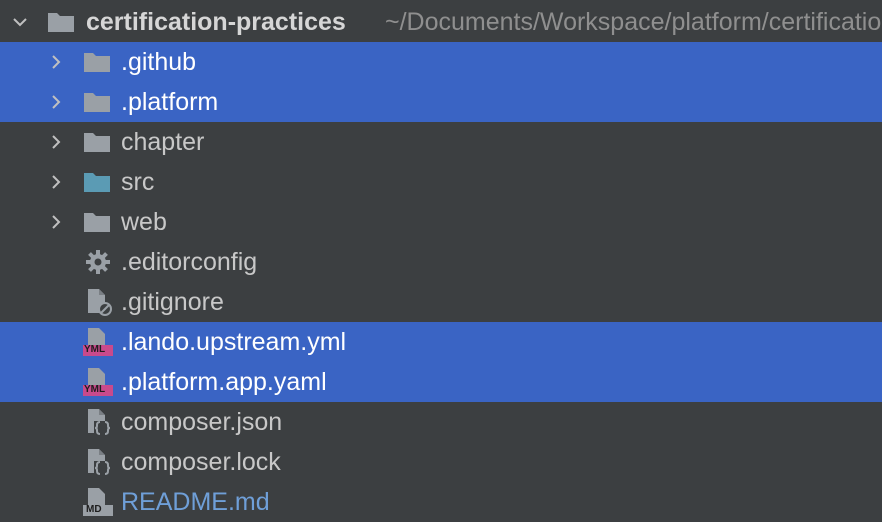  Describe the element at coordinates (441, 382) in the screenshot. I see `tree-item-platform-app-yaml: YML .platform.app.yaml` at that location.